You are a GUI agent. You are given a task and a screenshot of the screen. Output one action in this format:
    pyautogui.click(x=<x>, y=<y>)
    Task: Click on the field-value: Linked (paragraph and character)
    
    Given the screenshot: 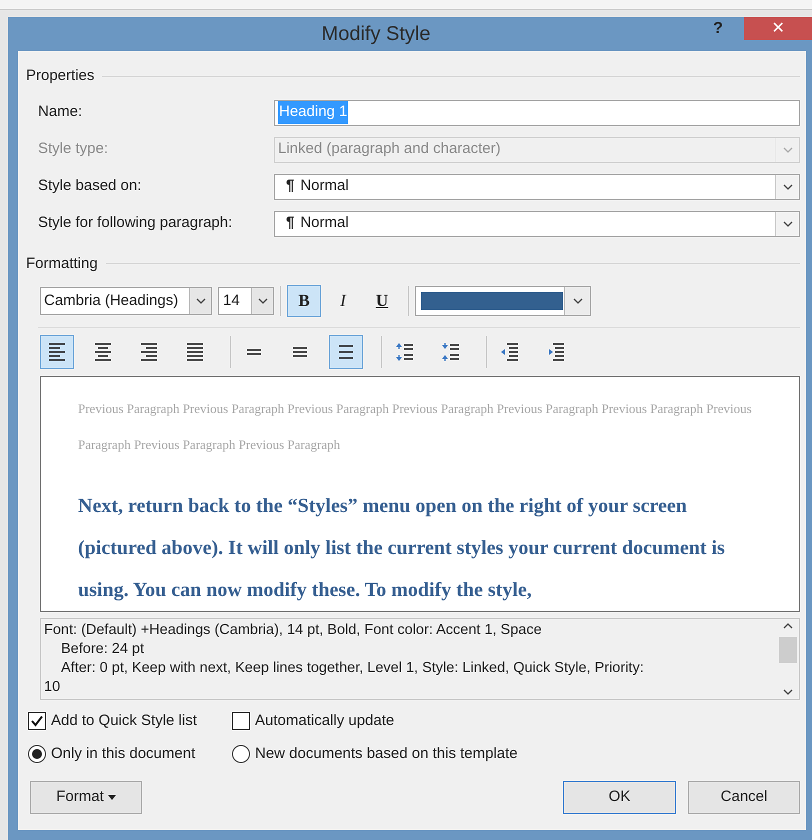 What is the action you would take?
    pyautogui.click(x=389, y=149)
    